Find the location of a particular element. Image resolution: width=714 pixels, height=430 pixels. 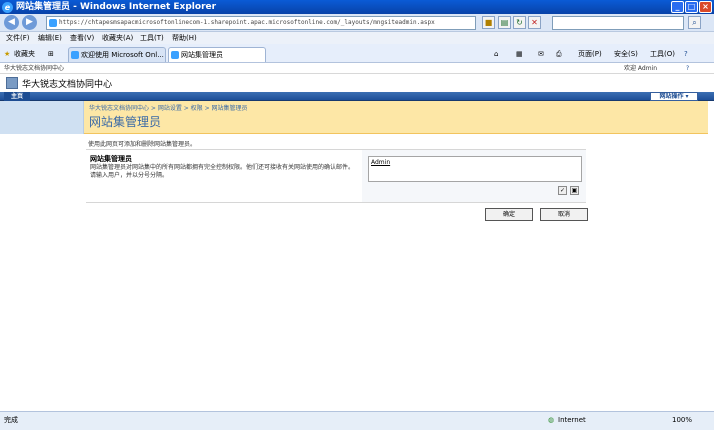

menu-help: 帮助(H) is located at coordinates (184, 38).